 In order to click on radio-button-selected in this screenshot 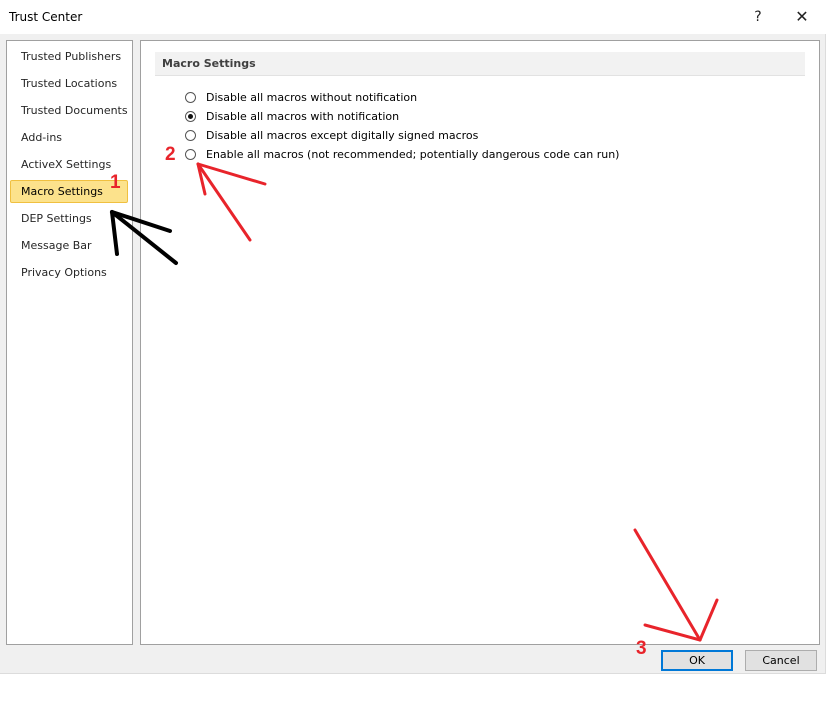, I will do `click(190, 116)`.